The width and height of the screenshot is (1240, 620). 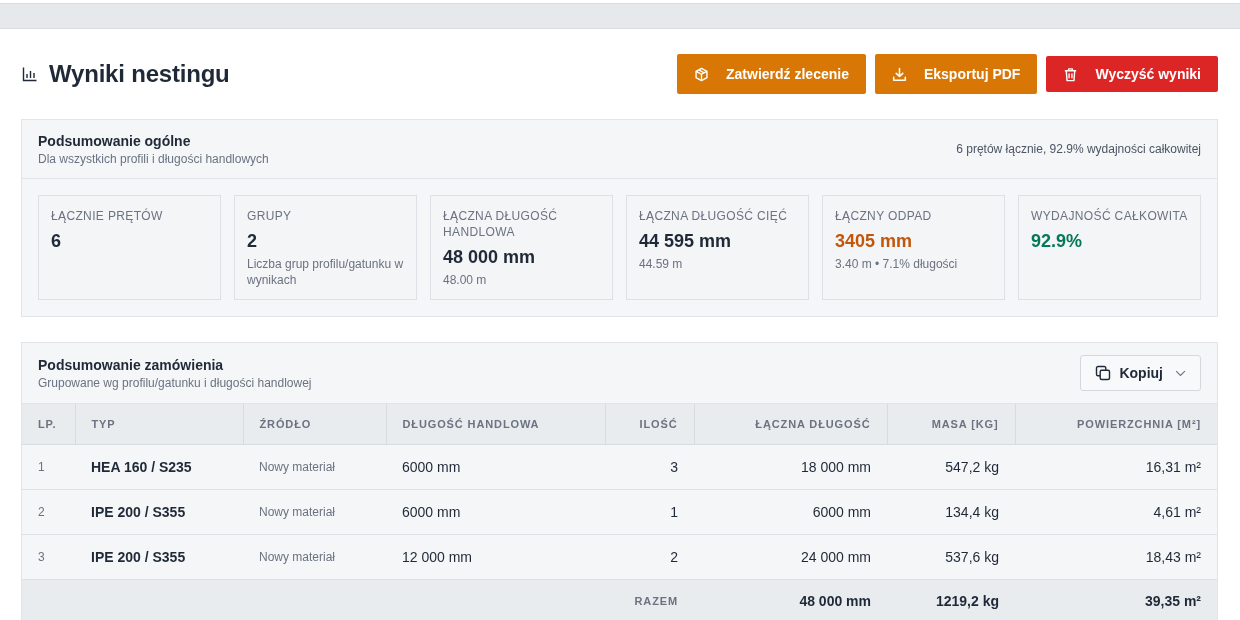 I want to click on bar-chart-icon, so click(x=30, y=74).